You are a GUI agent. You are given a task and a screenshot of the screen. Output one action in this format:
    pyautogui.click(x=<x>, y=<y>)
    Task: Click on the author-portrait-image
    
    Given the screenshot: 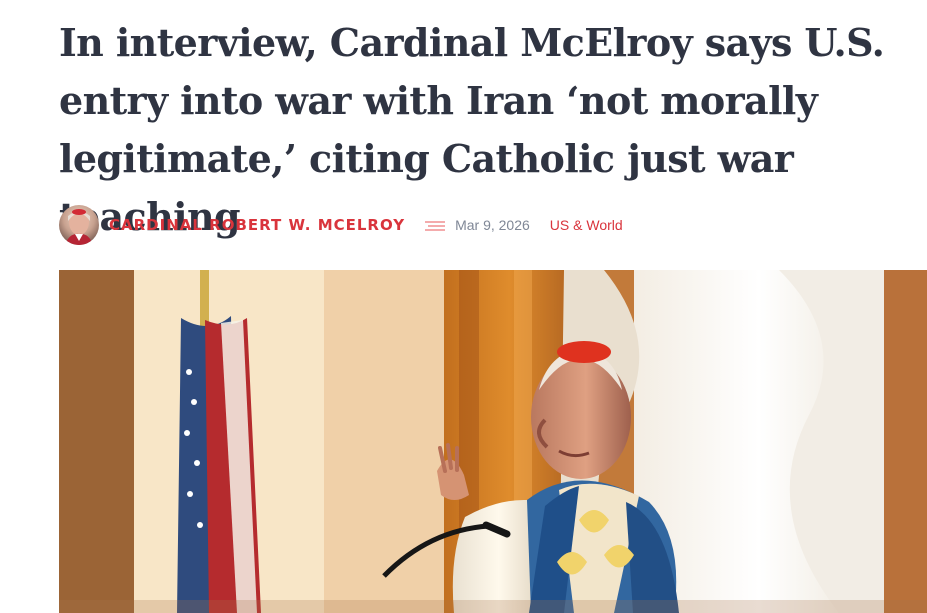 What is the action you would take?
    pyautogui.click(x=79, y=225)
    